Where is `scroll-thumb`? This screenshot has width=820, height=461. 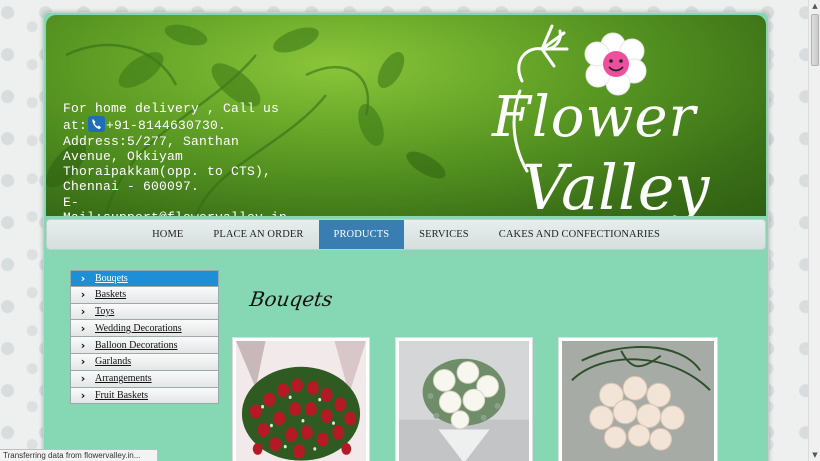
scroll-thumb is located at coordinates (815, 40).